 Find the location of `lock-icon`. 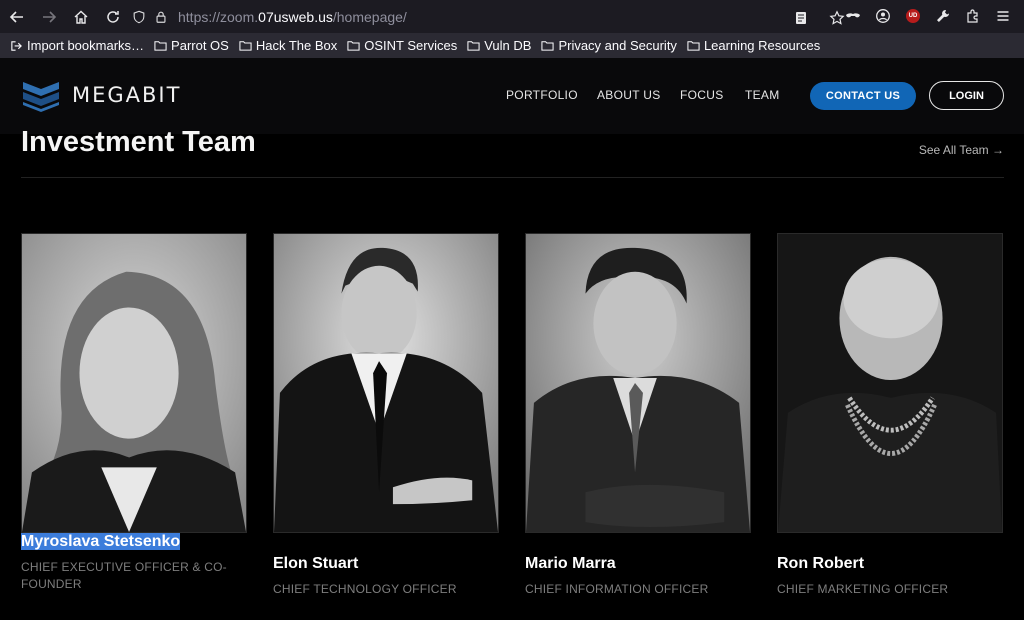

lock-icon is located at coordinates (161, 17).